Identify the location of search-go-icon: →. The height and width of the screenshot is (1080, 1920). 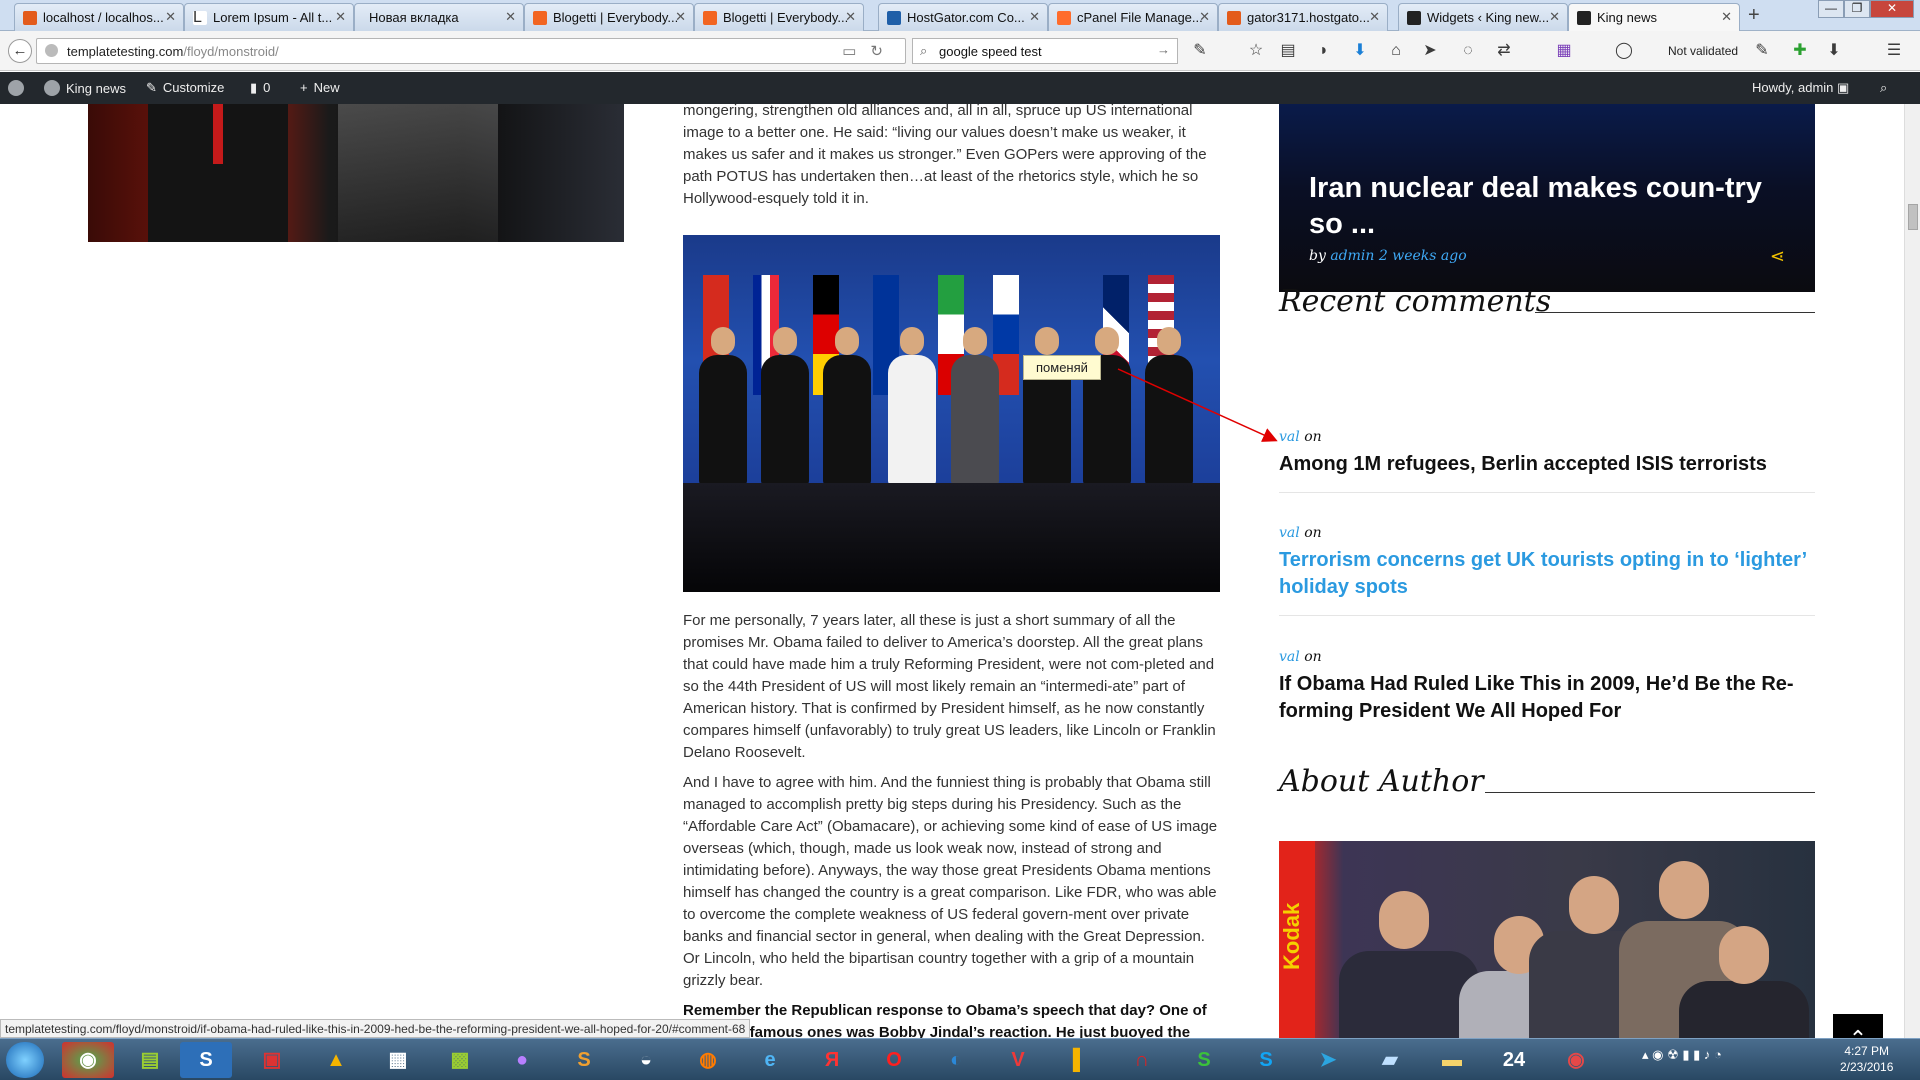
(1163, 49).